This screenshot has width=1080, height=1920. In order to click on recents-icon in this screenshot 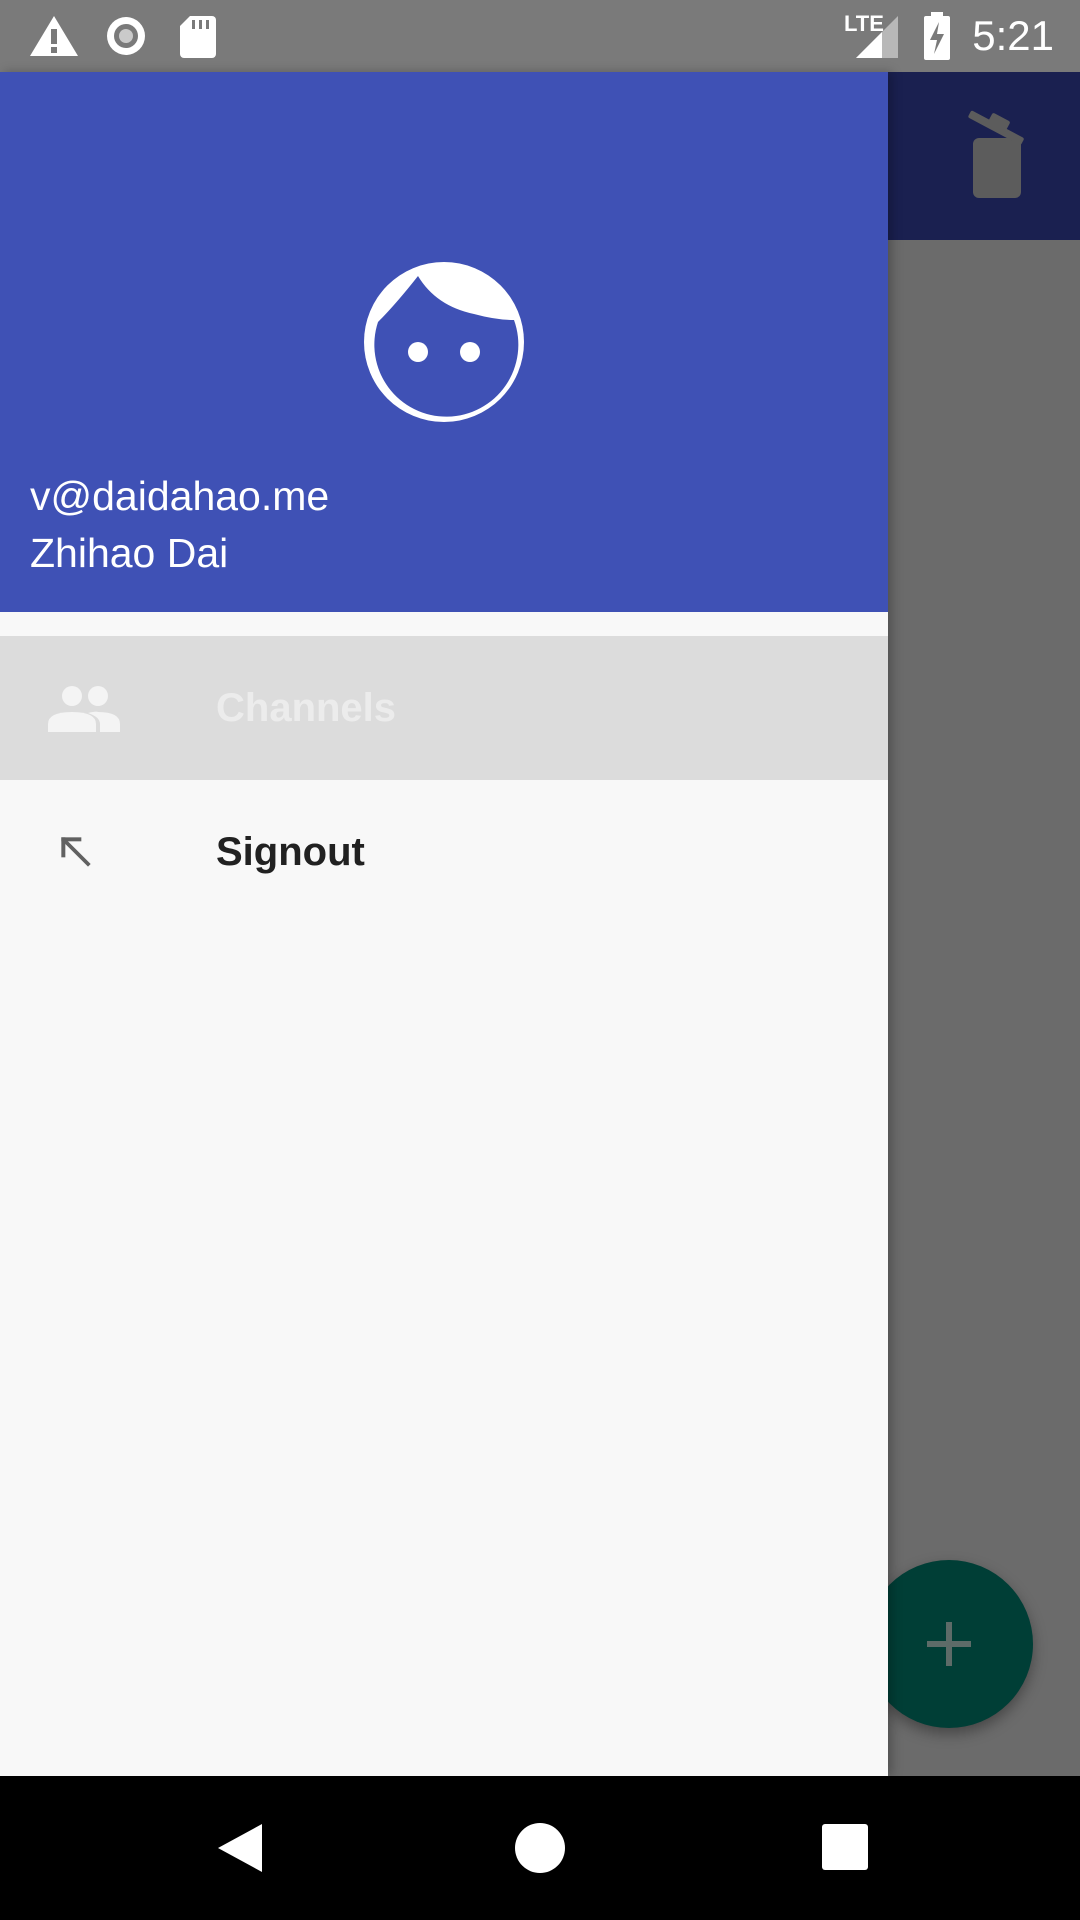, I will do `click(846, 1848)`.